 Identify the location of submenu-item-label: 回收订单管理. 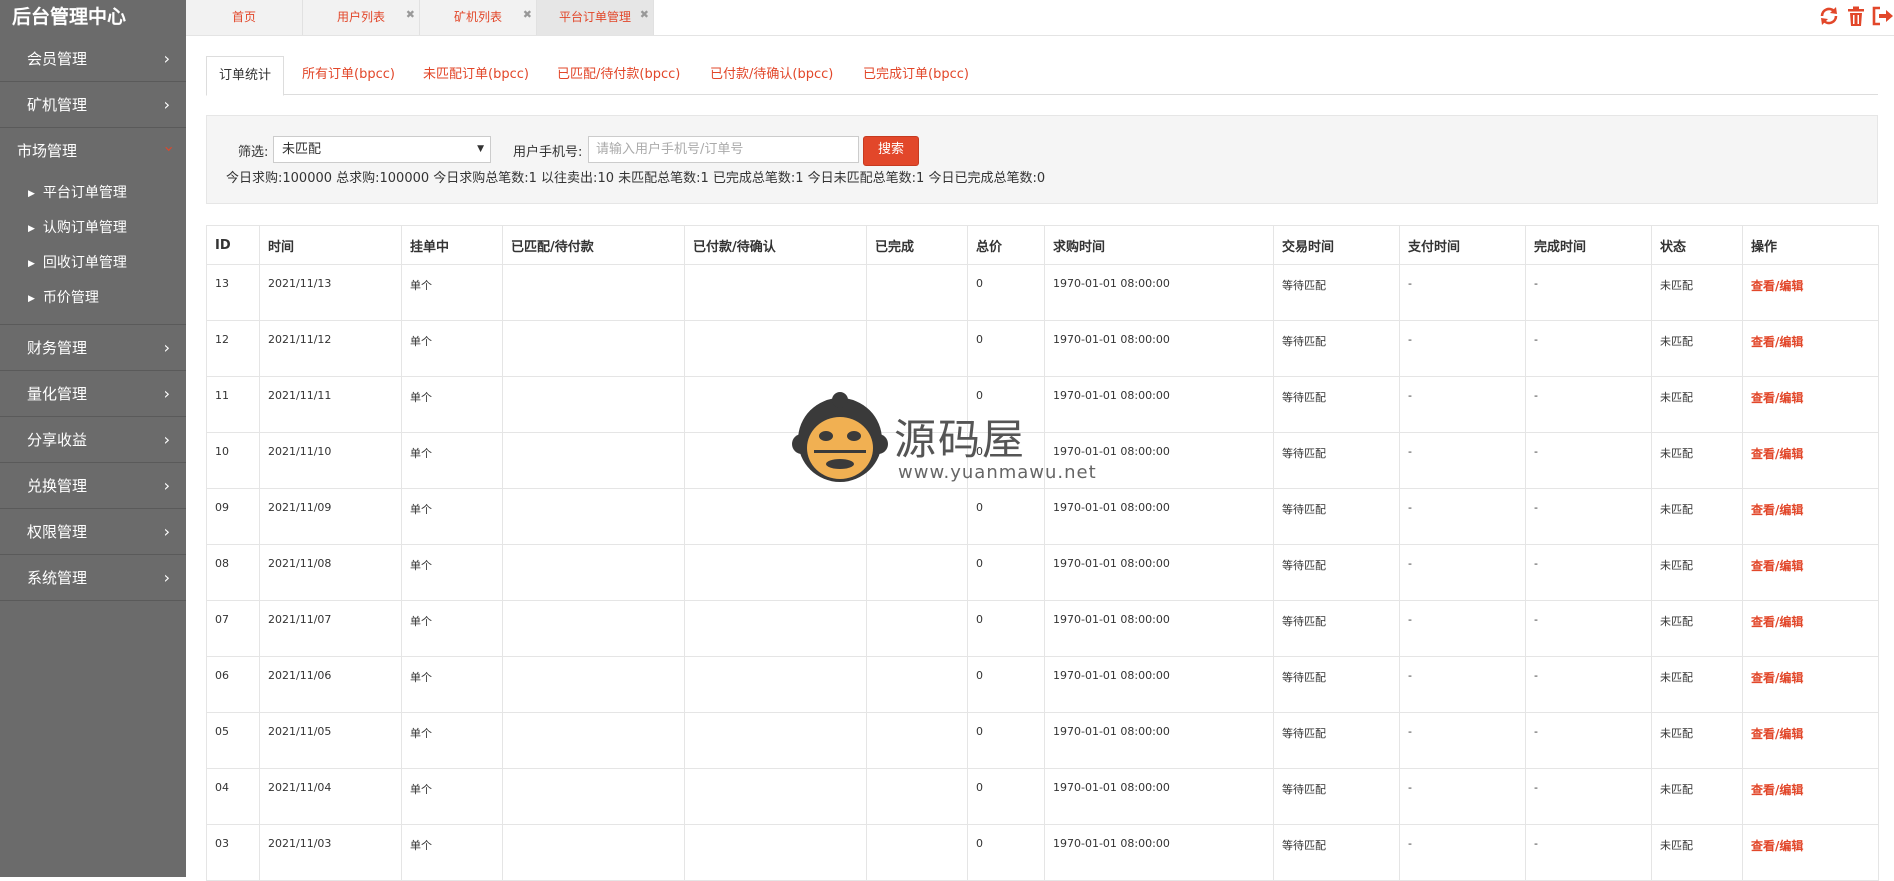
(84, 263).